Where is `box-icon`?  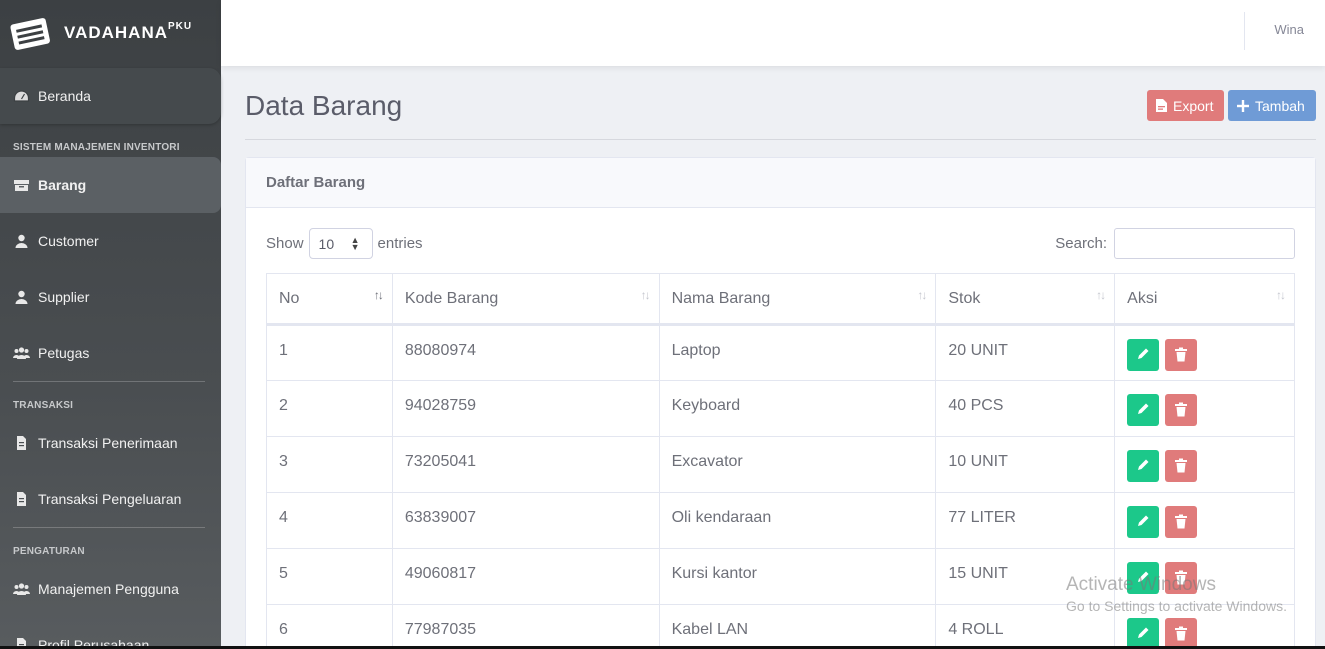 box-icon is located at coordinates (21, 185).